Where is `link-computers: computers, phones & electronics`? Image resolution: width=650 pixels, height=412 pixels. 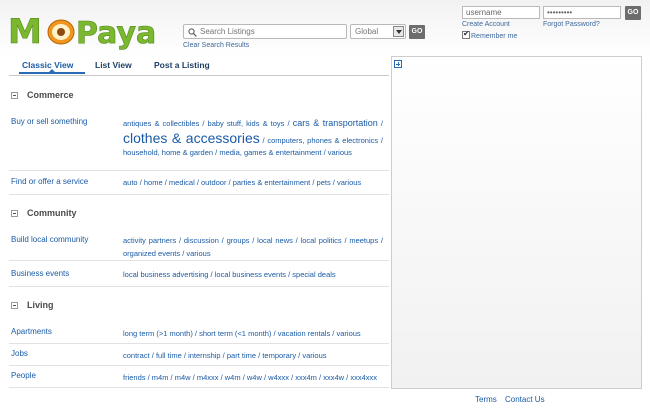
link-computers: computers, phones & electronics is located at coordinates (322, 140).